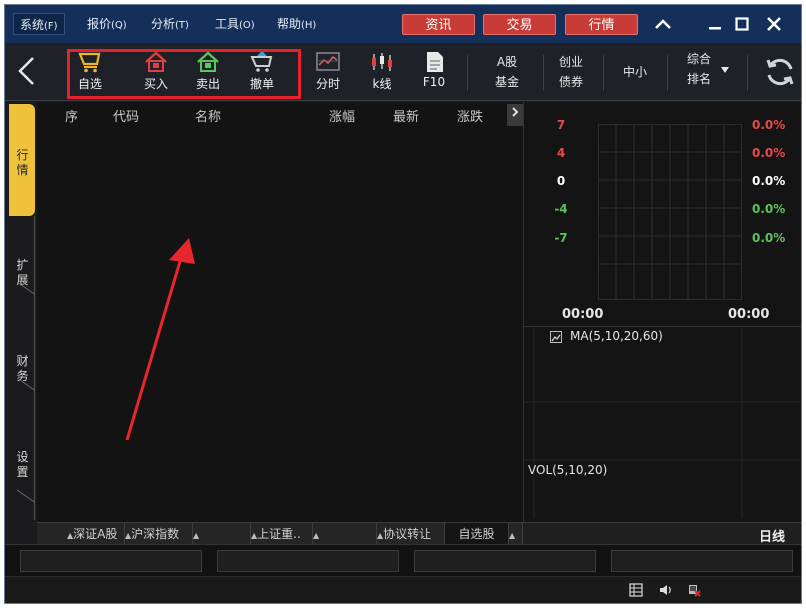 The width and height of the screenshot is (806, 609). What do you see at coordinates (561, 125) in the screenshot?
I see `y-label-left: 7` at bounding box center [561, 125].